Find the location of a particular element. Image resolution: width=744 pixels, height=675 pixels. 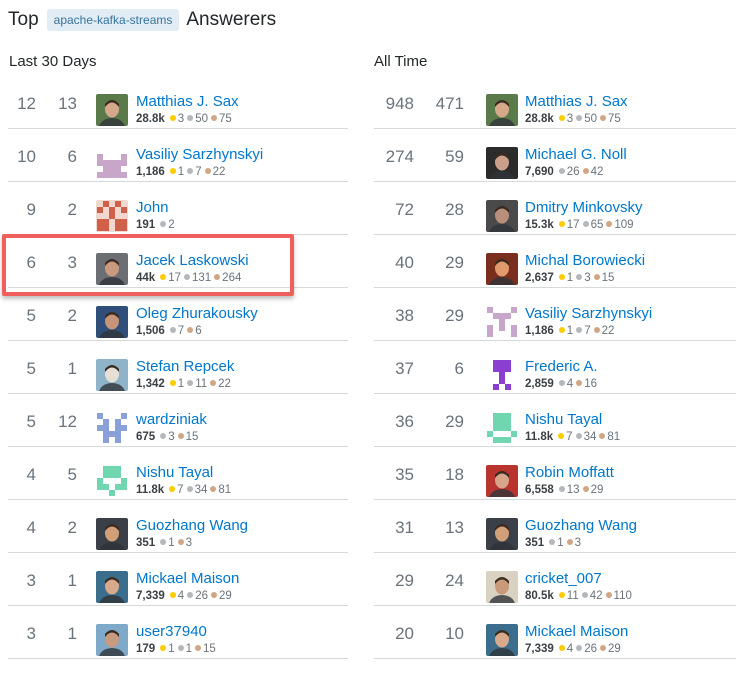

user-name-link: Dmitry Minkovsky is located at coordinates (584, 207).